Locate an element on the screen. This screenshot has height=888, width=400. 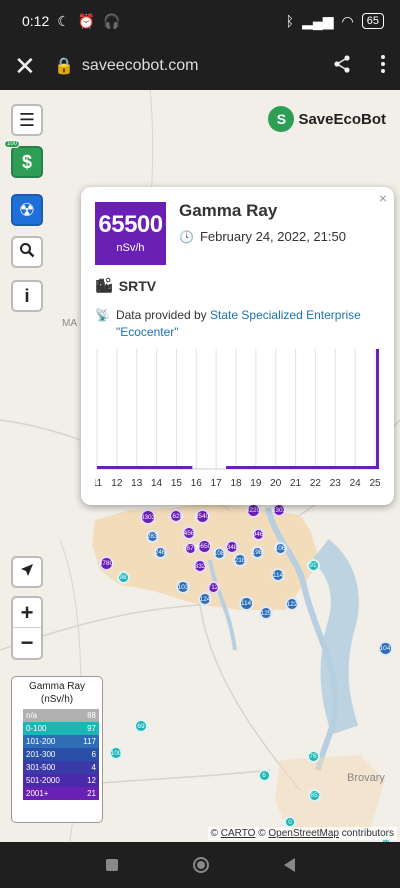
map-cluster-marker: 712 is located at coordinates (213, 587).